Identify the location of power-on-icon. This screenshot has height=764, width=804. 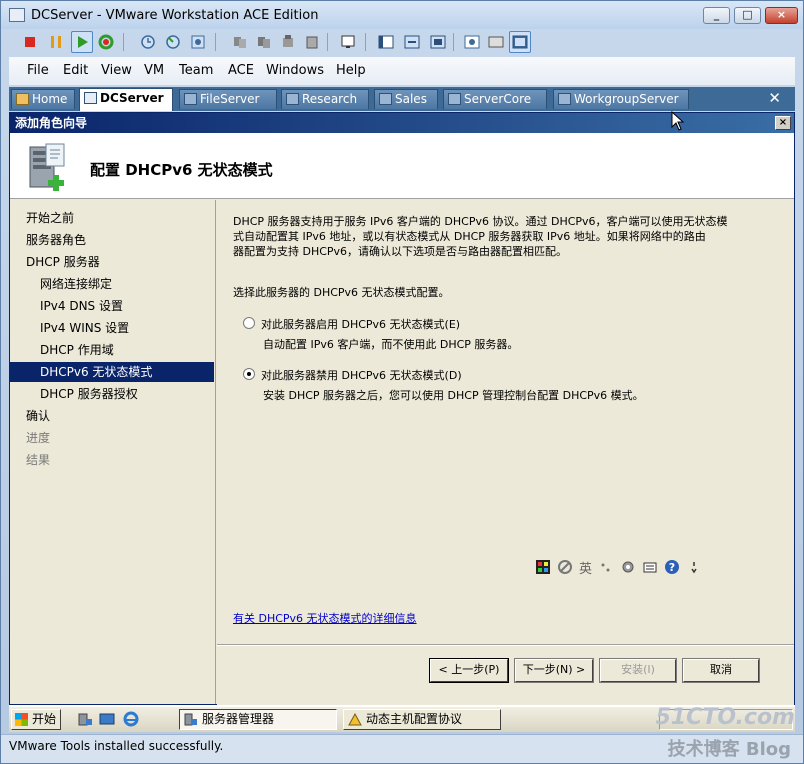
(82, 42).